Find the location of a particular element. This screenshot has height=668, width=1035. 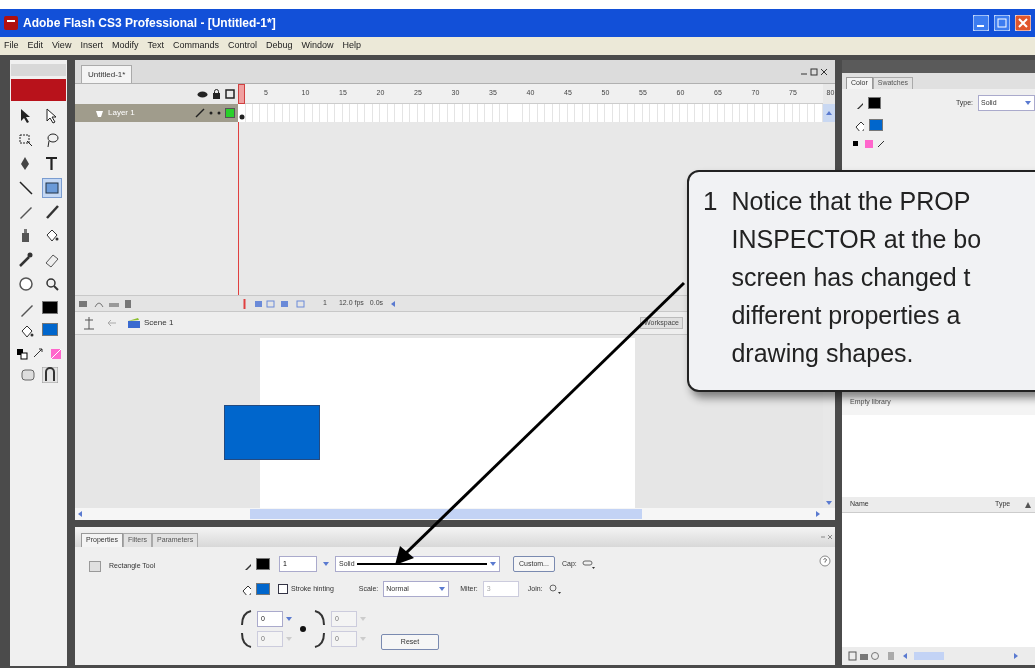

scroll-up-button is located at coordinates (829, 113).